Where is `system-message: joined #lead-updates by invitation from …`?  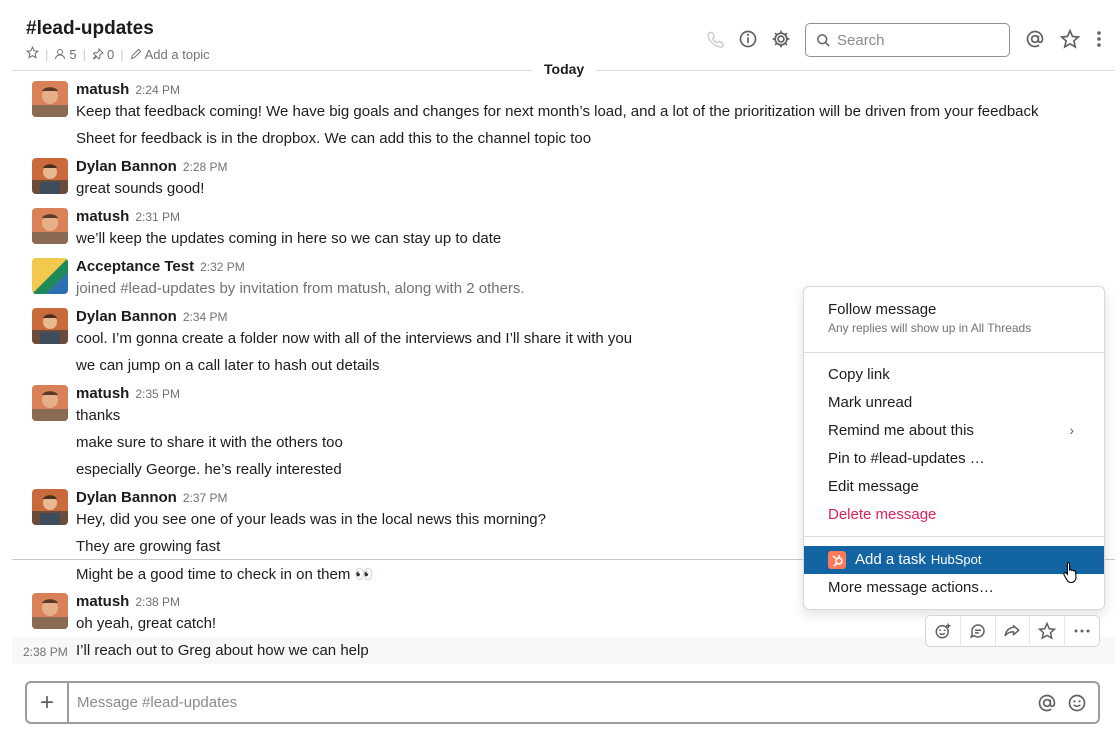 system-message: joined #lead-updates by invitation from … is located at coordinates (300, 288).